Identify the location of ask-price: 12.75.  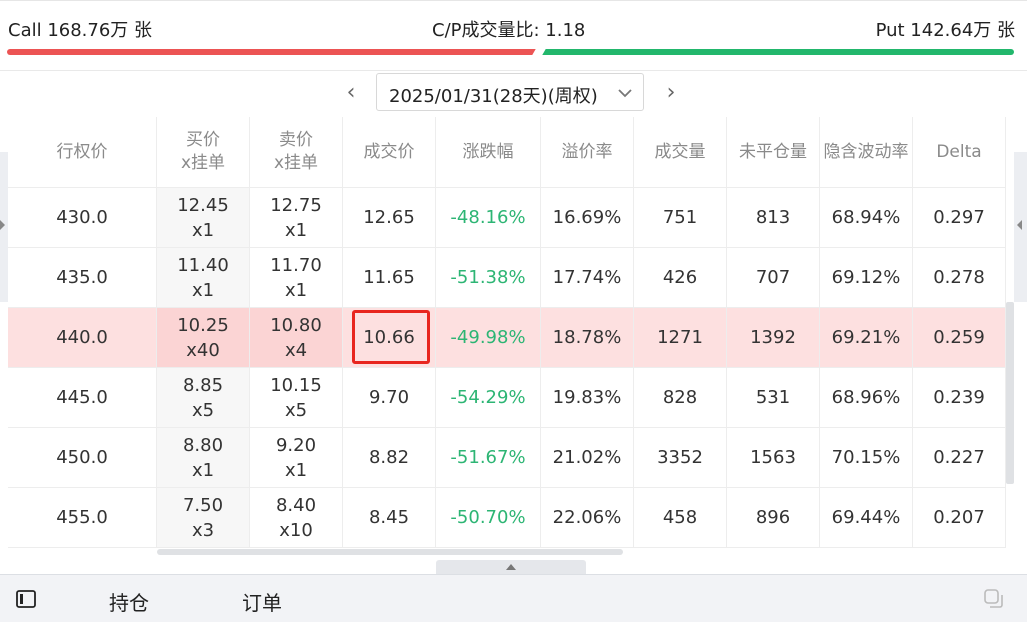
(296, 205).